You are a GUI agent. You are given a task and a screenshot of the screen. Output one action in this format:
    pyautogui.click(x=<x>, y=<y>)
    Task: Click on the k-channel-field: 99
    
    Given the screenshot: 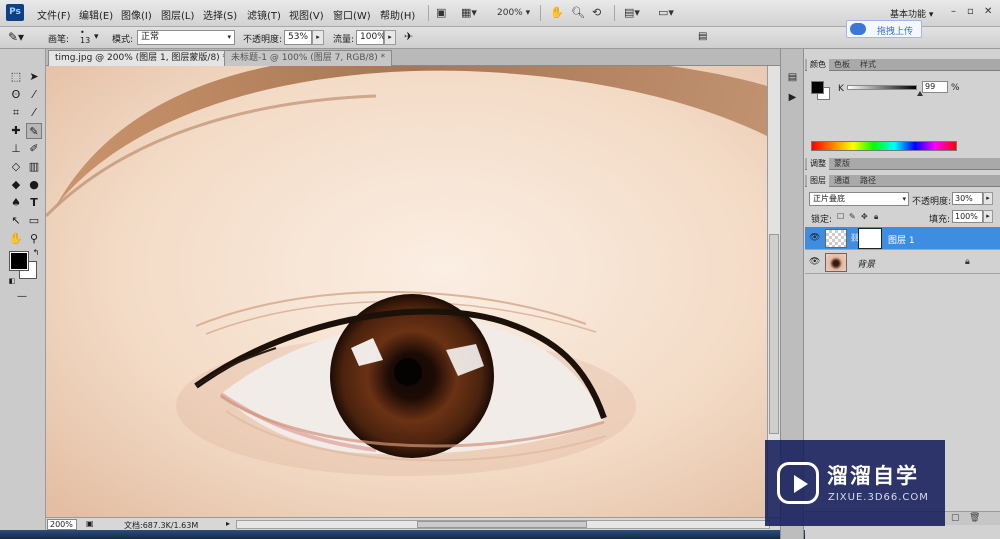 What is the action you would take?
    pyautogui.click(x=935, y=87)
    